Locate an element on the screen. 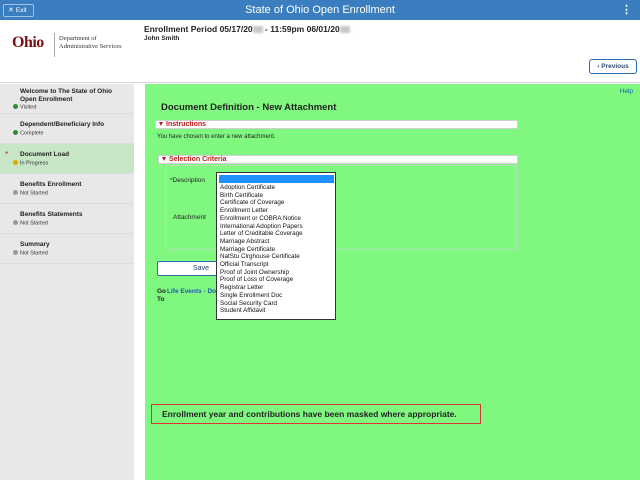 The width and height of the screenshot is (640, 480). selection-criteria-toggle: Selection Criteria is located at coordinates (194, 160).